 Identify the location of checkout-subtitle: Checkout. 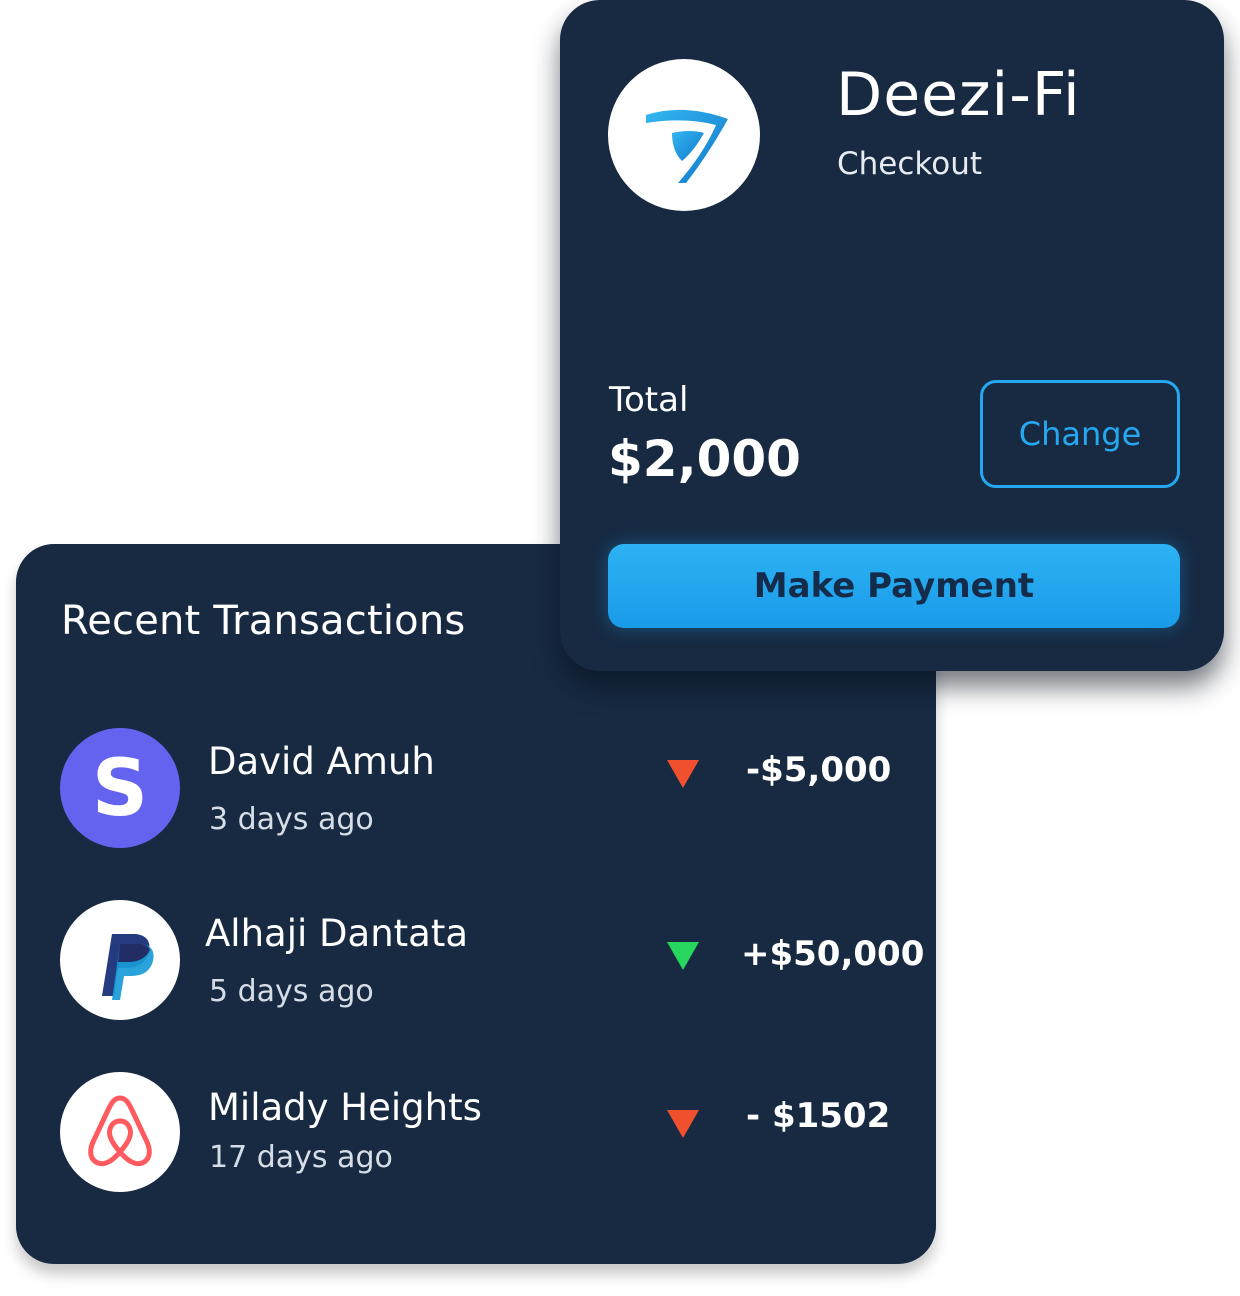
(910, 164).